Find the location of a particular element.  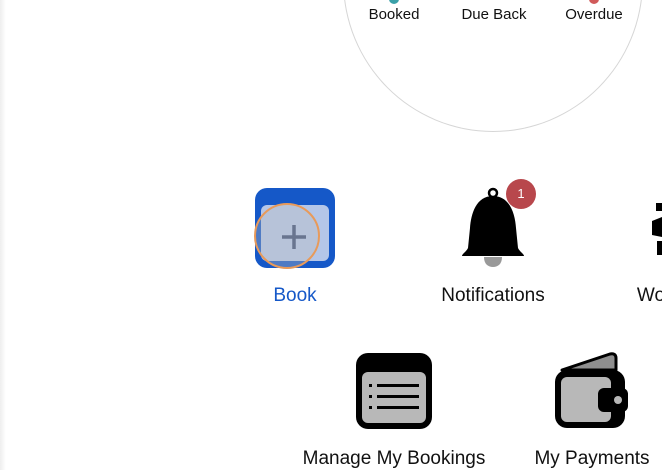

stat-overdue-label: Overdue is located at coordinates (594, 14).